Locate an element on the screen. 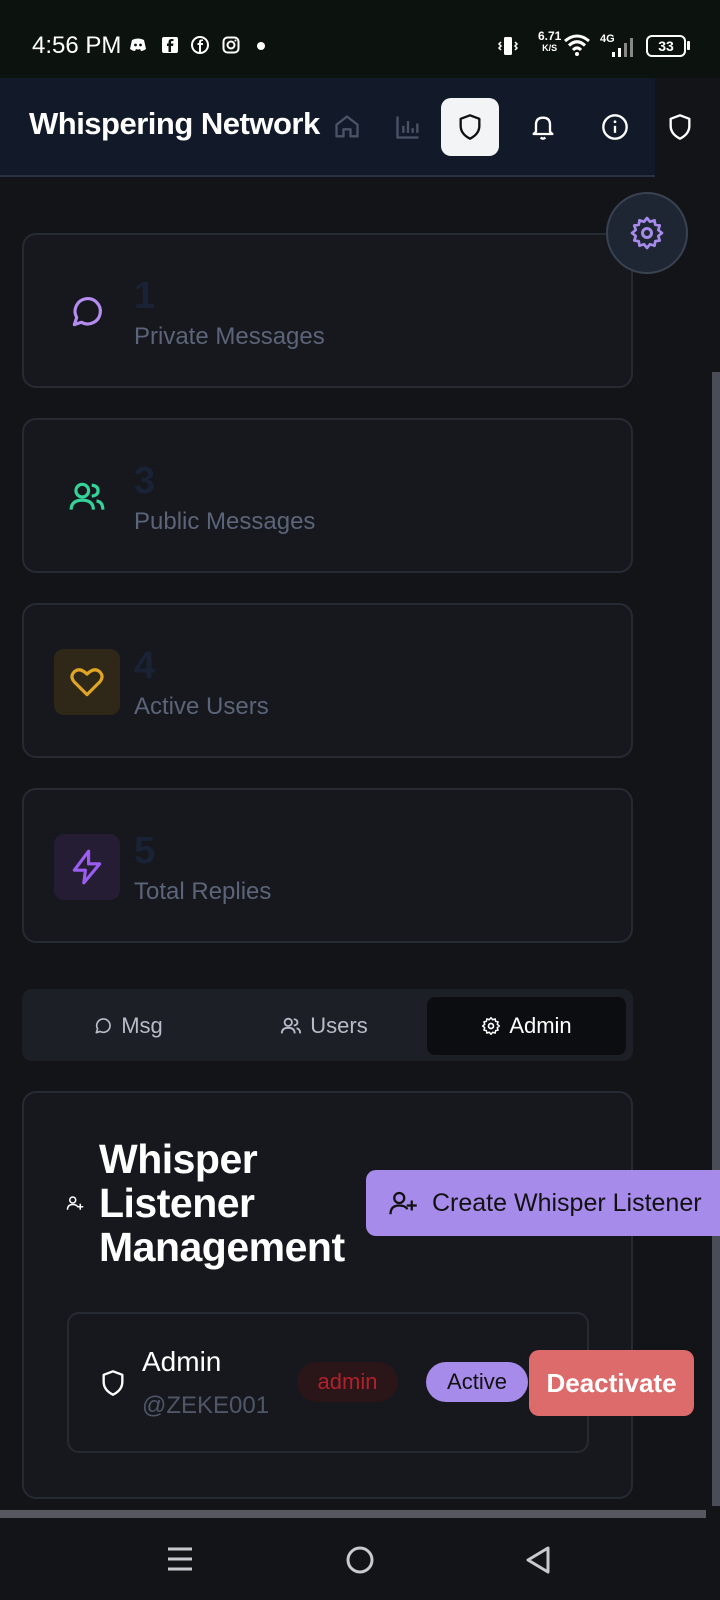 The width and height of the screenshot is (720, 1600). battery-indicator: 33 is located at coordinates (666, 46).